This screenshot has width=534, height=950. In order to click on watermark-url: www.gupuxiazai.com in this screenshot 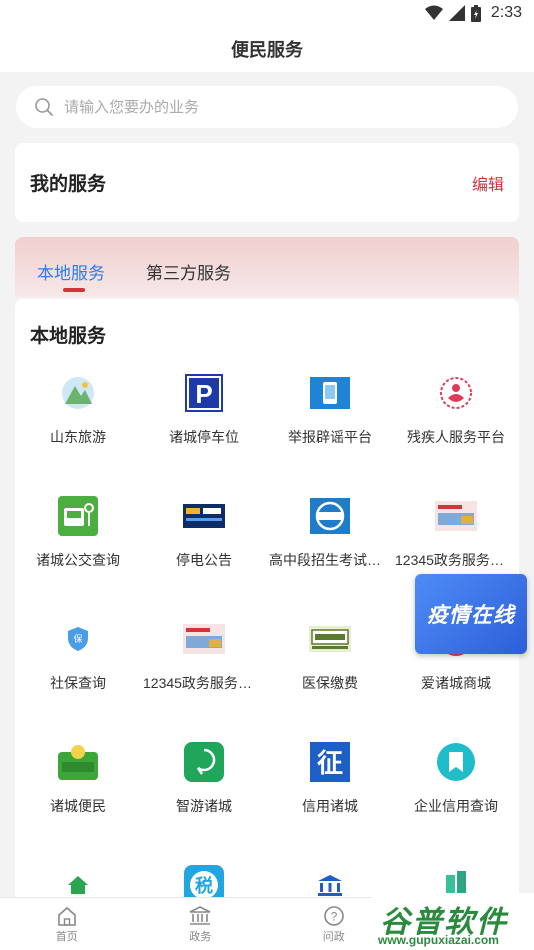, I will do `click(438, 940)`.